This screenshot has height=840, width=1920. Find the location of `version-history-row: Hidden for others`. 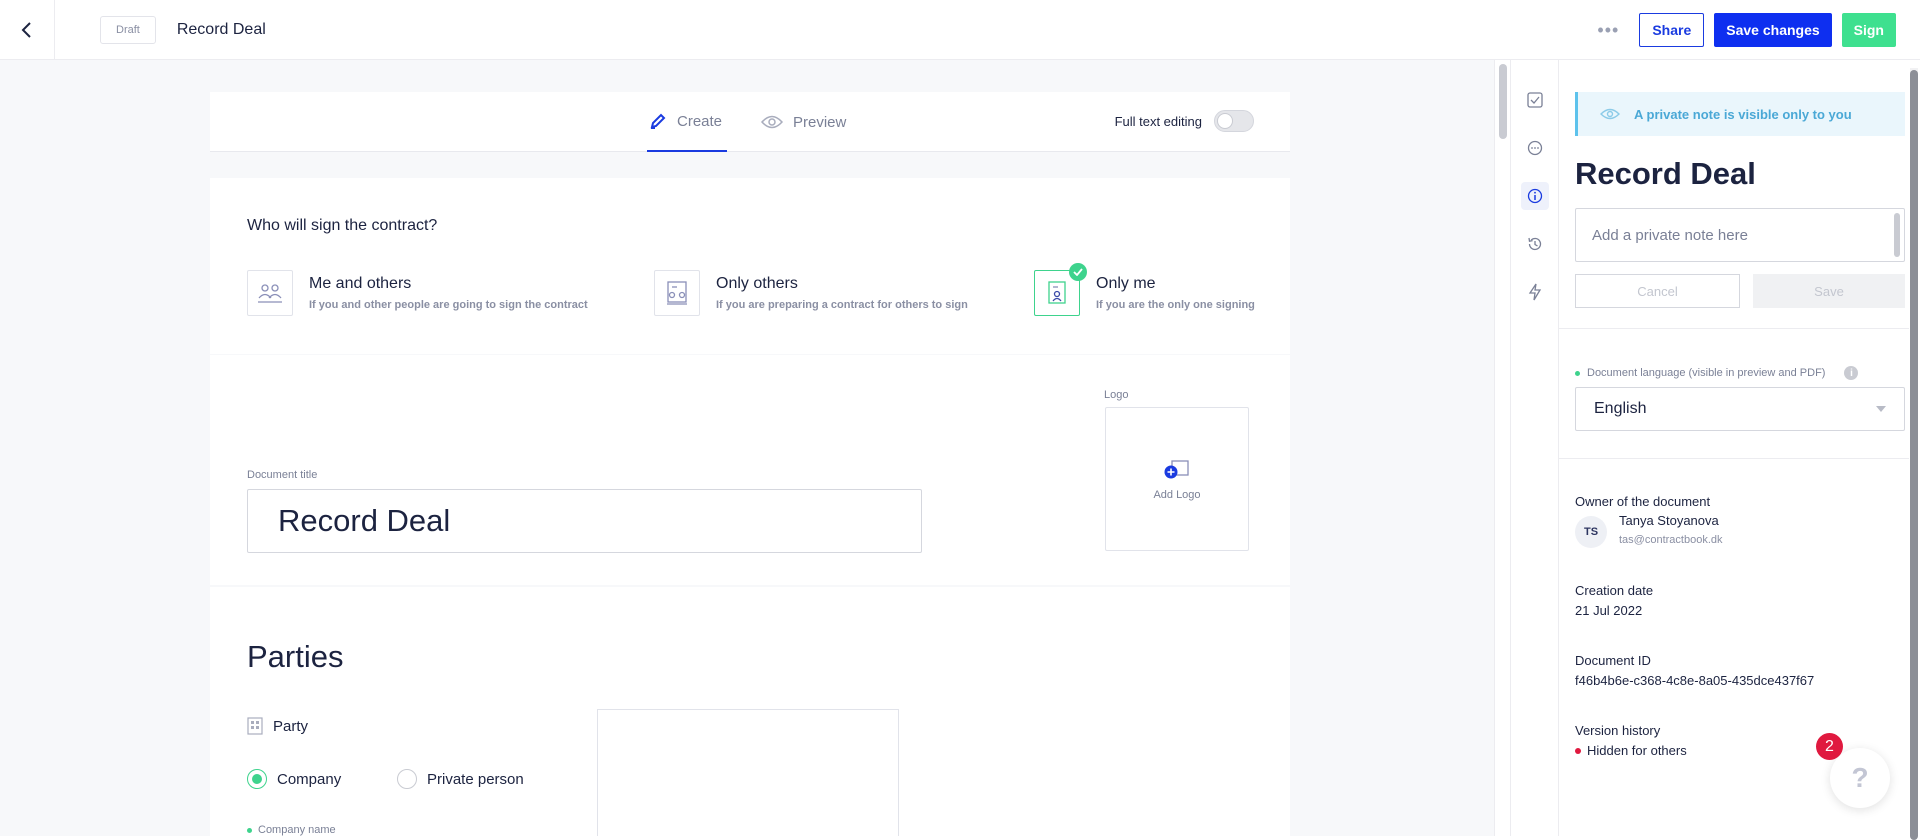

version-history-row: Hidden for others is located at coordinates (1631, 750).